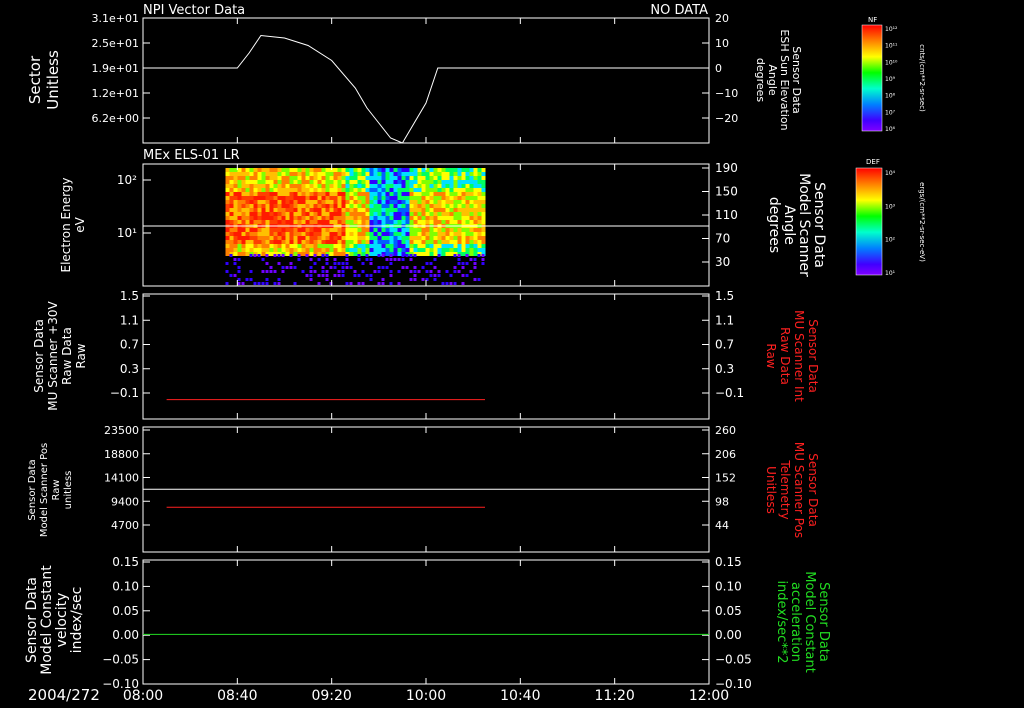 This screenshot has height=708, width=1024. I want to click on colorbar-nf-ticks: 10¹²10¹¹10¹⁰10⁹10⁸10⁷10⁶, so click(891, 79).